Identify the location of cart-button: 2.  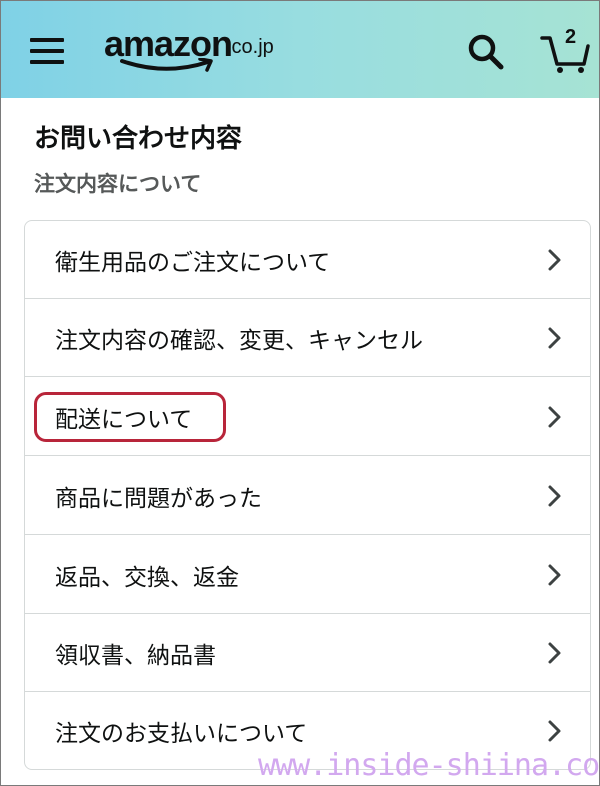
(565, 50).